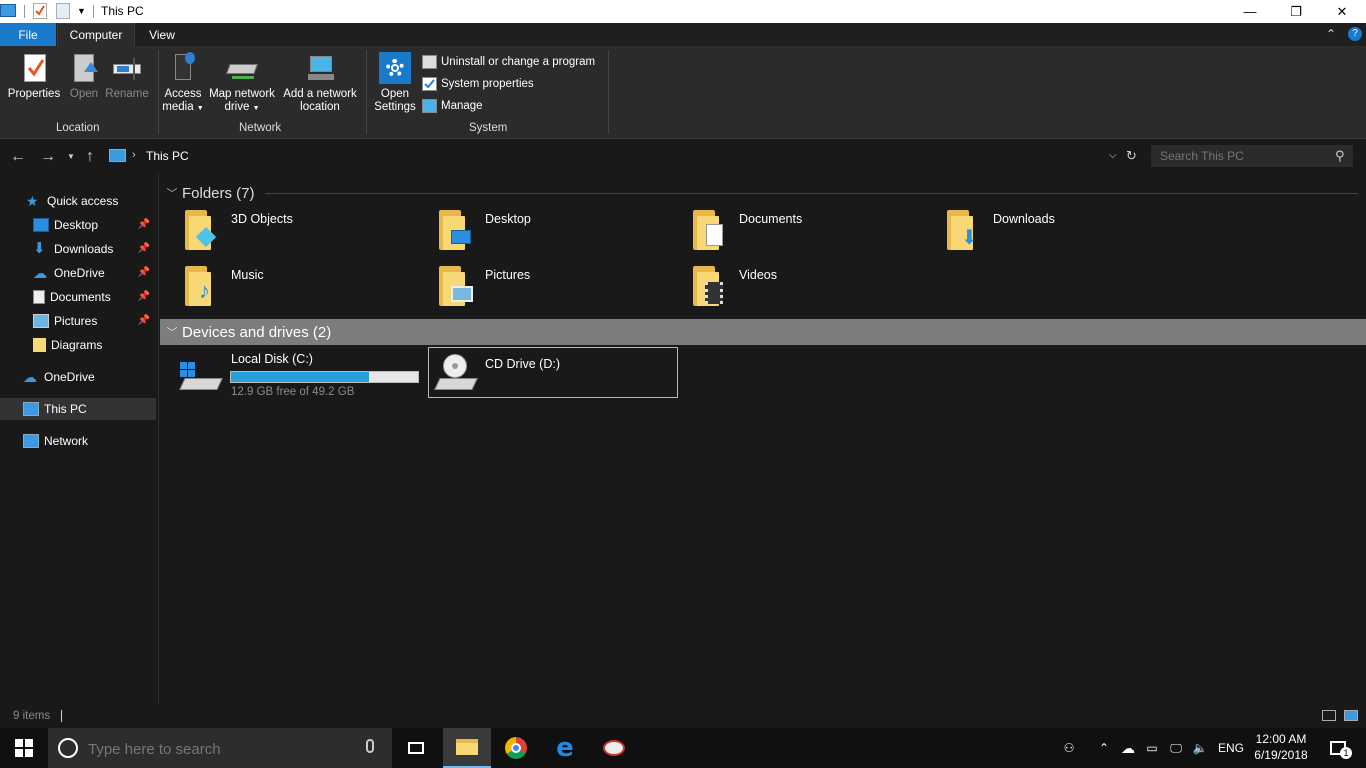 This screenshot has height=768, width=1366. Describe the element at coordinates (78, 297) in the screenshot. I see `nav-item-documents: Documents 📌` at that location.